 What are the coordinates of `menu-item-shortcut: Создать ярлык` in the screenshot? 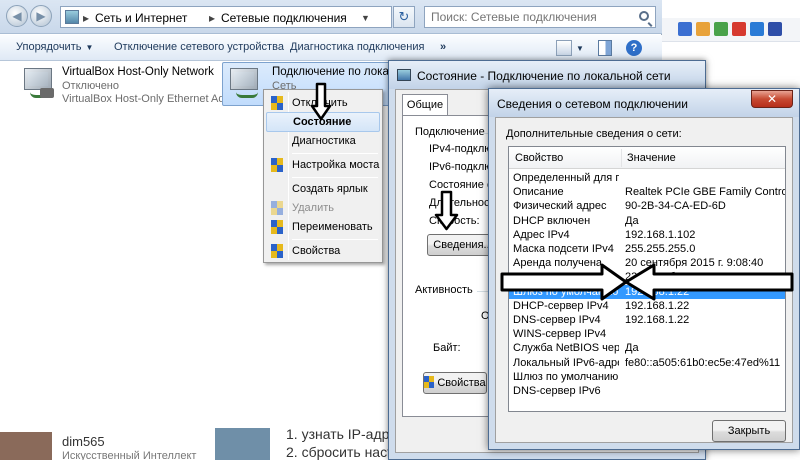 It's located at (323, 189).